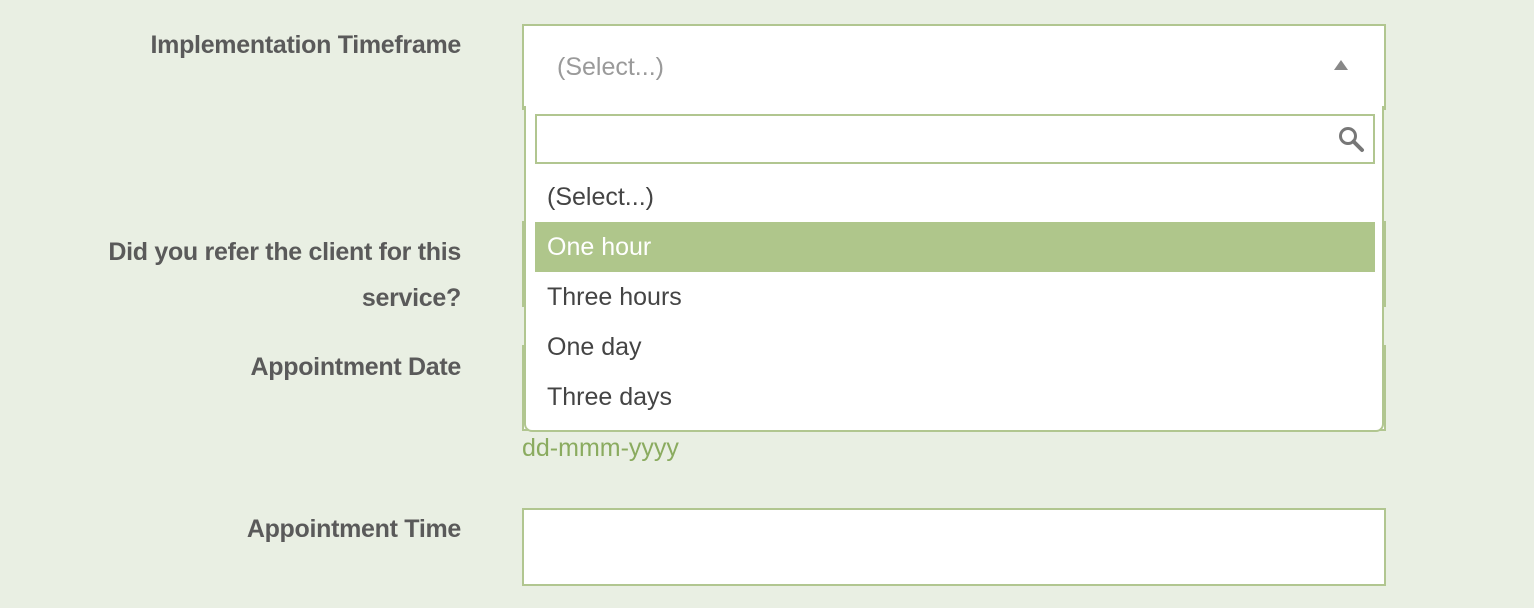  I want to click on dropdown-option: Three hours, so click(955, 297).